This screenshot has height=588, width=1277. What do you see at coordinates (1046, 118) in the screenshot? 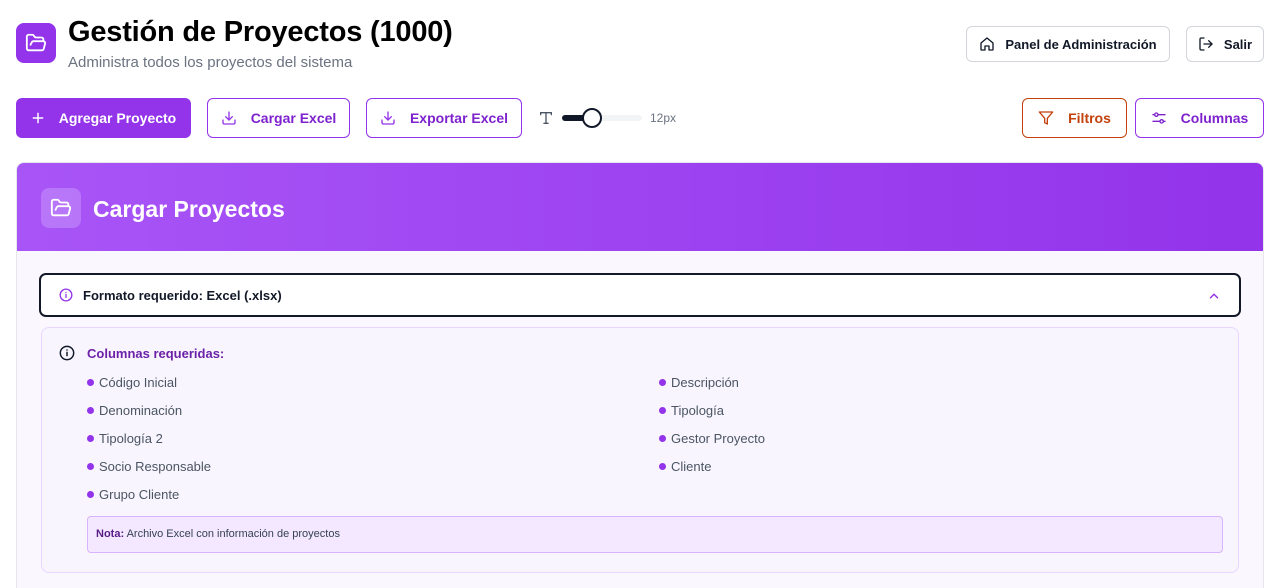
I see `filter-icon` at bounding box center [1046, 118].